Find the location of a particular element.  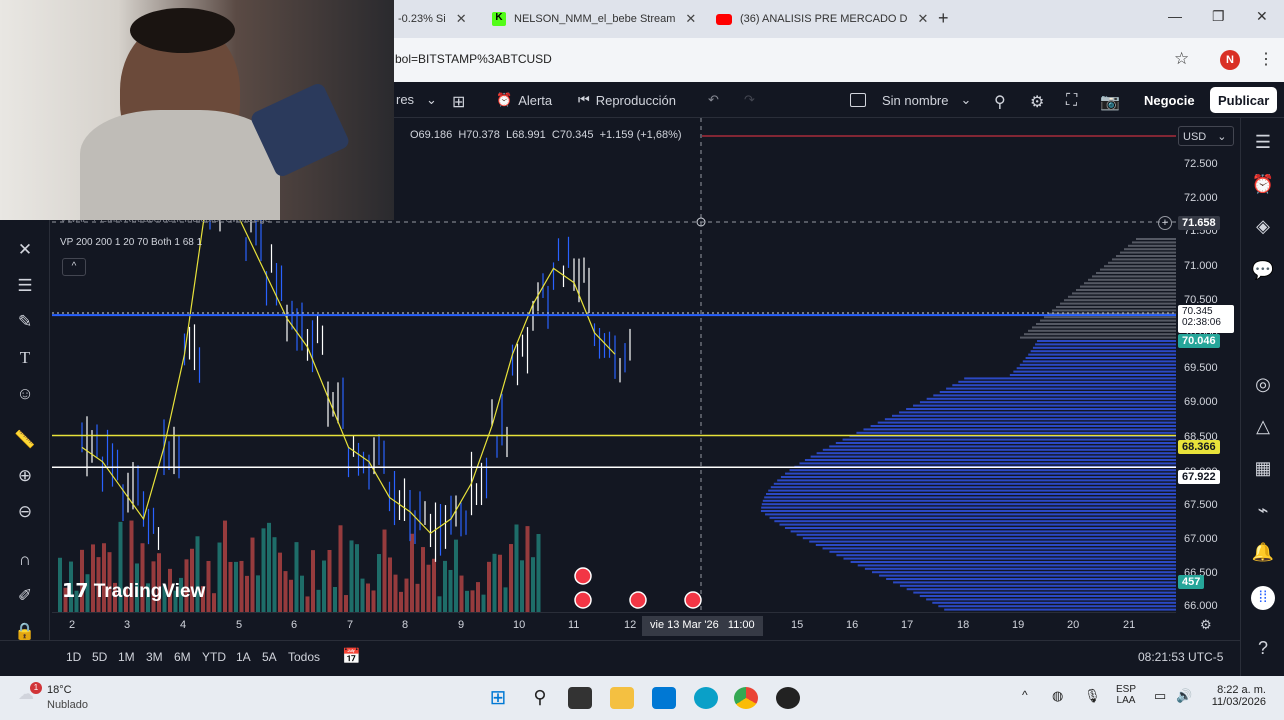

add-alert-icon: + is located at coordinates (1165, 223).